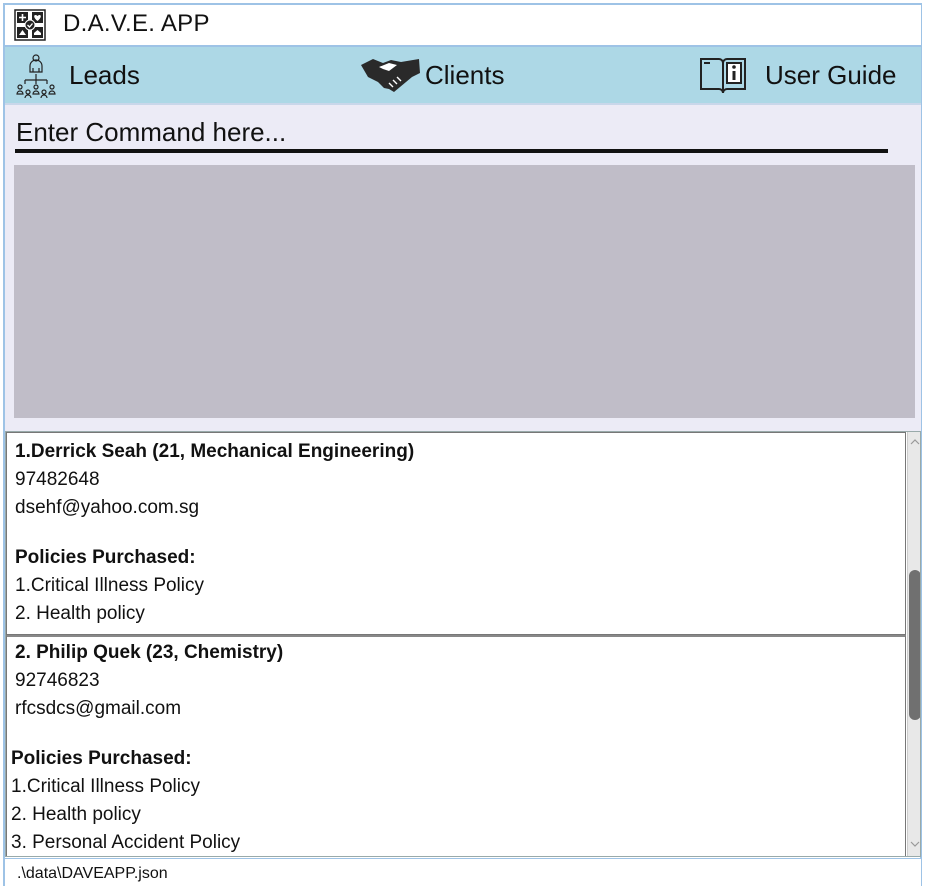 The height and width of the screenshot is (889, 925). What do you see at coordinates (107, 507) in the screenshot?
I see `client-email: dsehf@yahoo.com.sg` at bounding box center [107, 507].